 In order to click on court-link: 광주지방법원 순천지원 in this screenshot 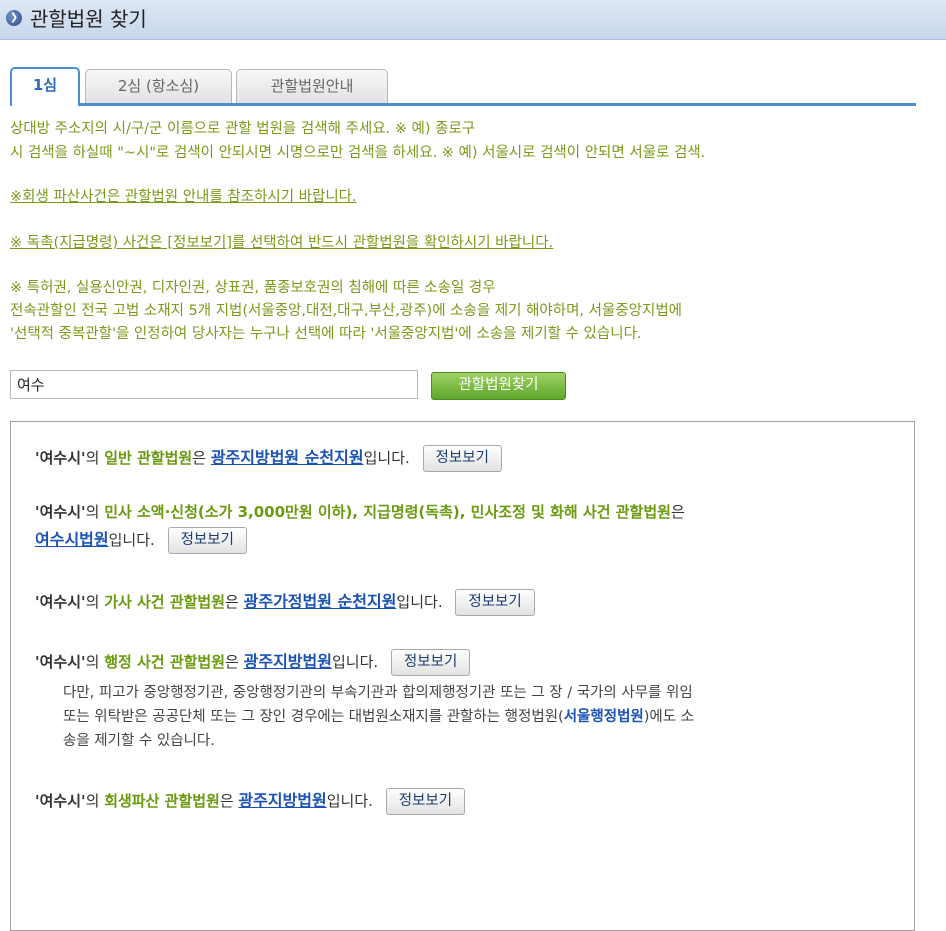, I will do `click(287, 457)`.